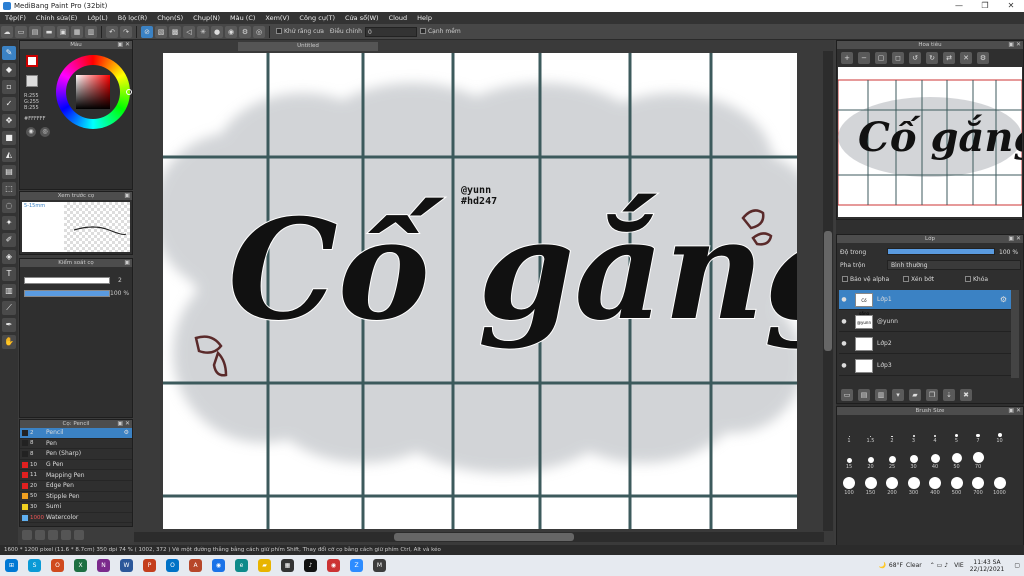  I want to click on edge-icon: e, so click(241, 565).